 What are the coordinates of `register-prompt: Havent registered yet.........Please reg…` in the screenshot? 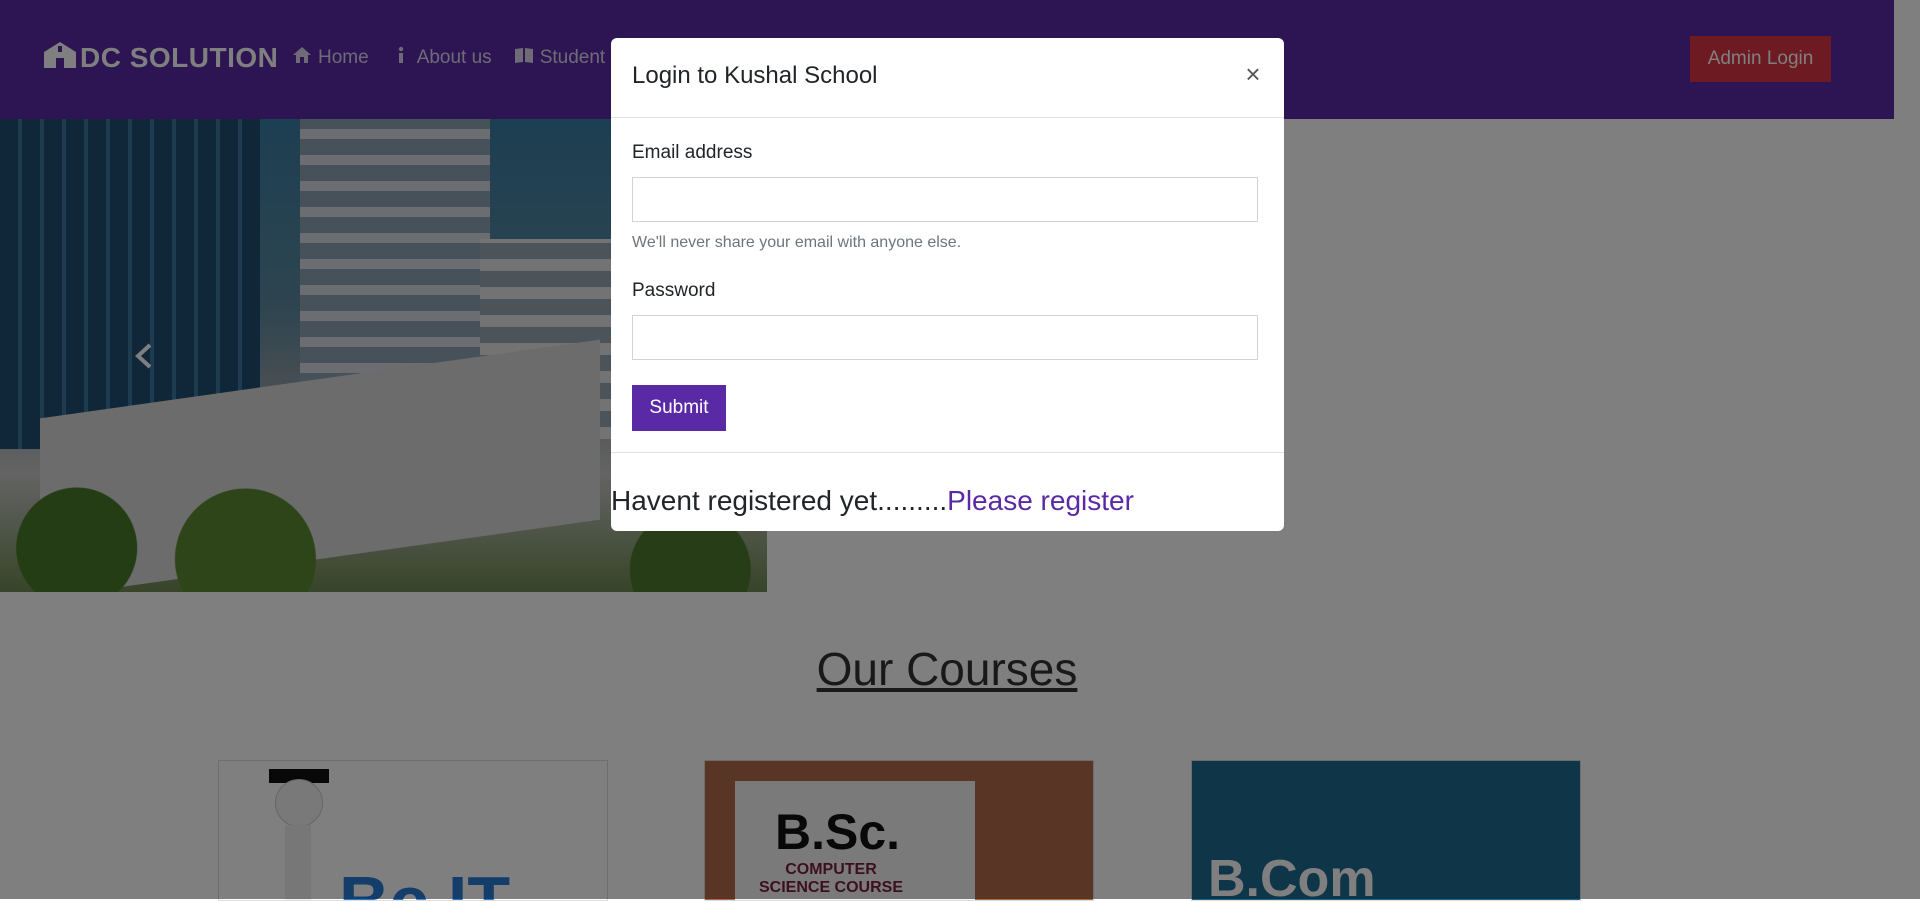 It's located at (872, 501).